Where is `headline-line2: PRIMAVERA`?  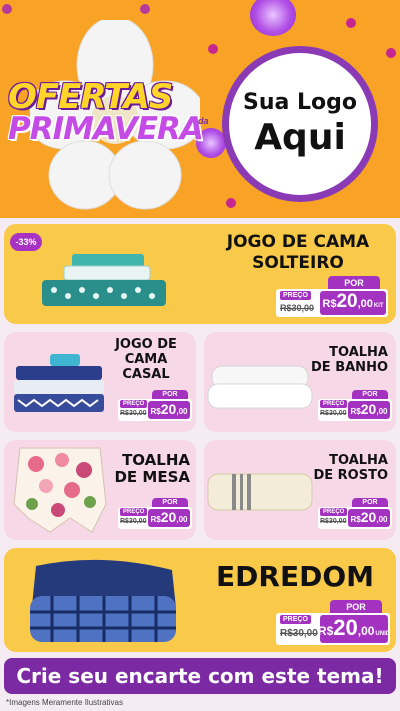
headline-line2: PRIMAVERA is located at coordinates (106, 129).